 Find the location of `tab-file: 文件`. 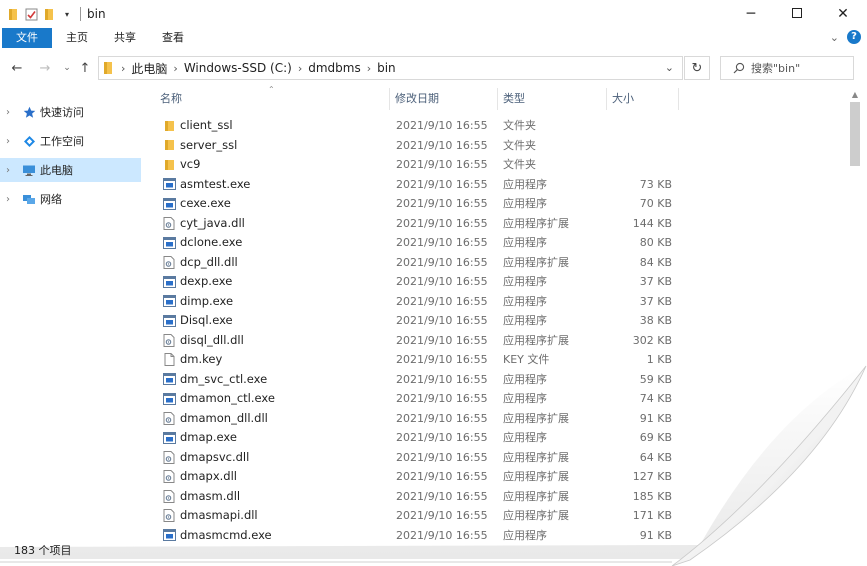

tab-file: 文件 is located at coordinates (27, 38).